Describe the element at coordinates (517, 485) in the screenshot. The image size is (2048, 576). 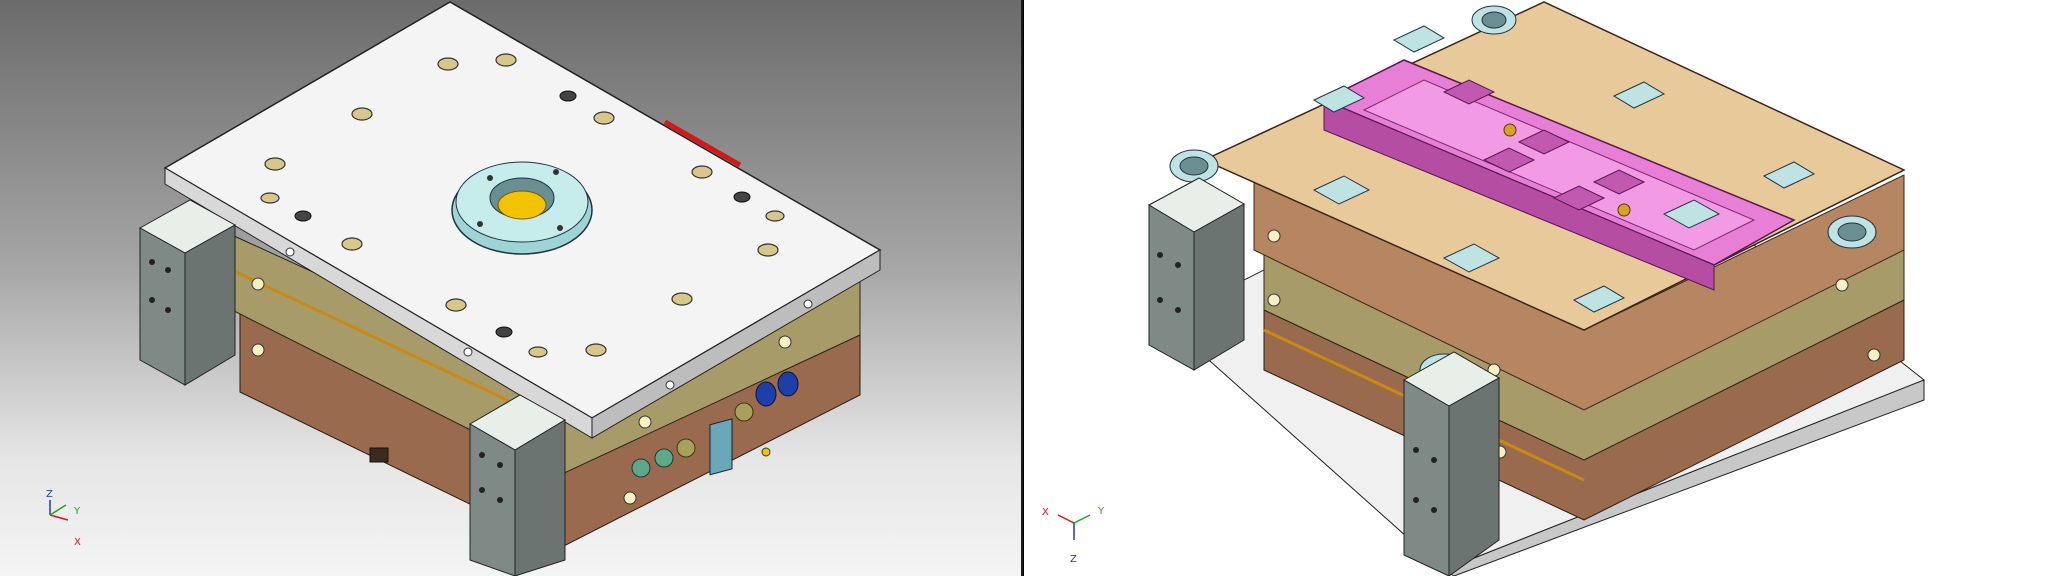
I see `clamp-block-front` at that location.